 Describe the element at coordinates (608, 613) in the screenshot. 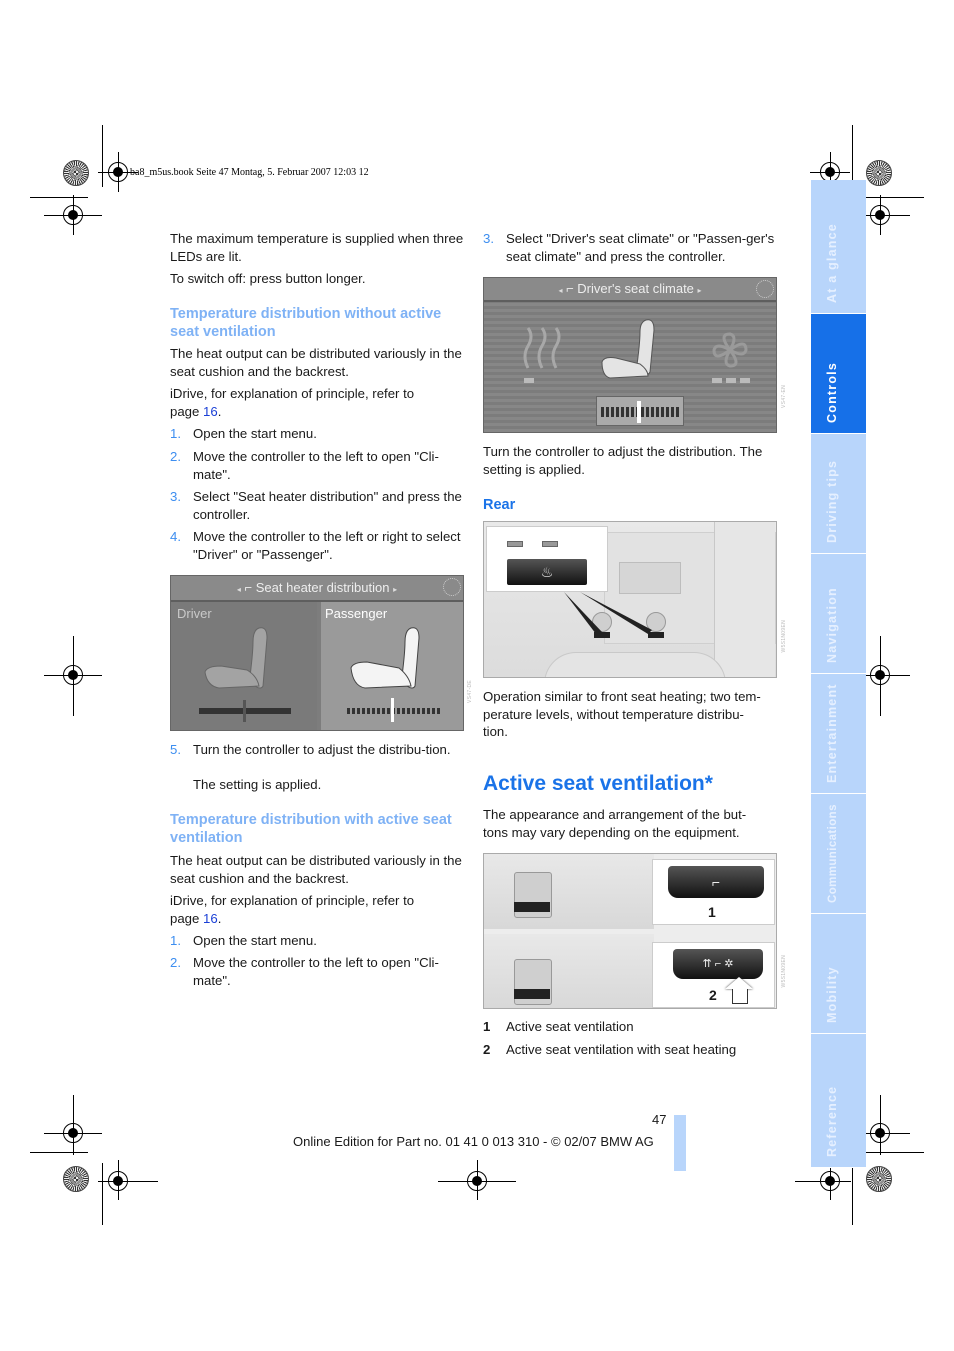

I see `callout-lines` at that location.